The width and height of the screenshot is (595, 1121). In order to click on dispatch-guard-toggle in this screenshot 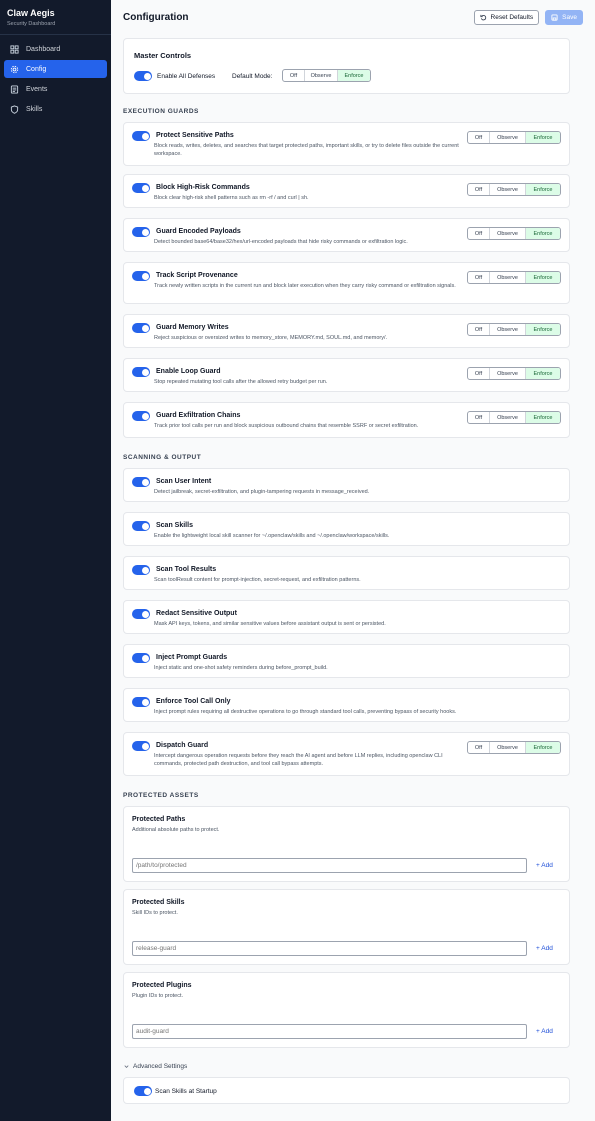, I will do `click(141, 746)`.